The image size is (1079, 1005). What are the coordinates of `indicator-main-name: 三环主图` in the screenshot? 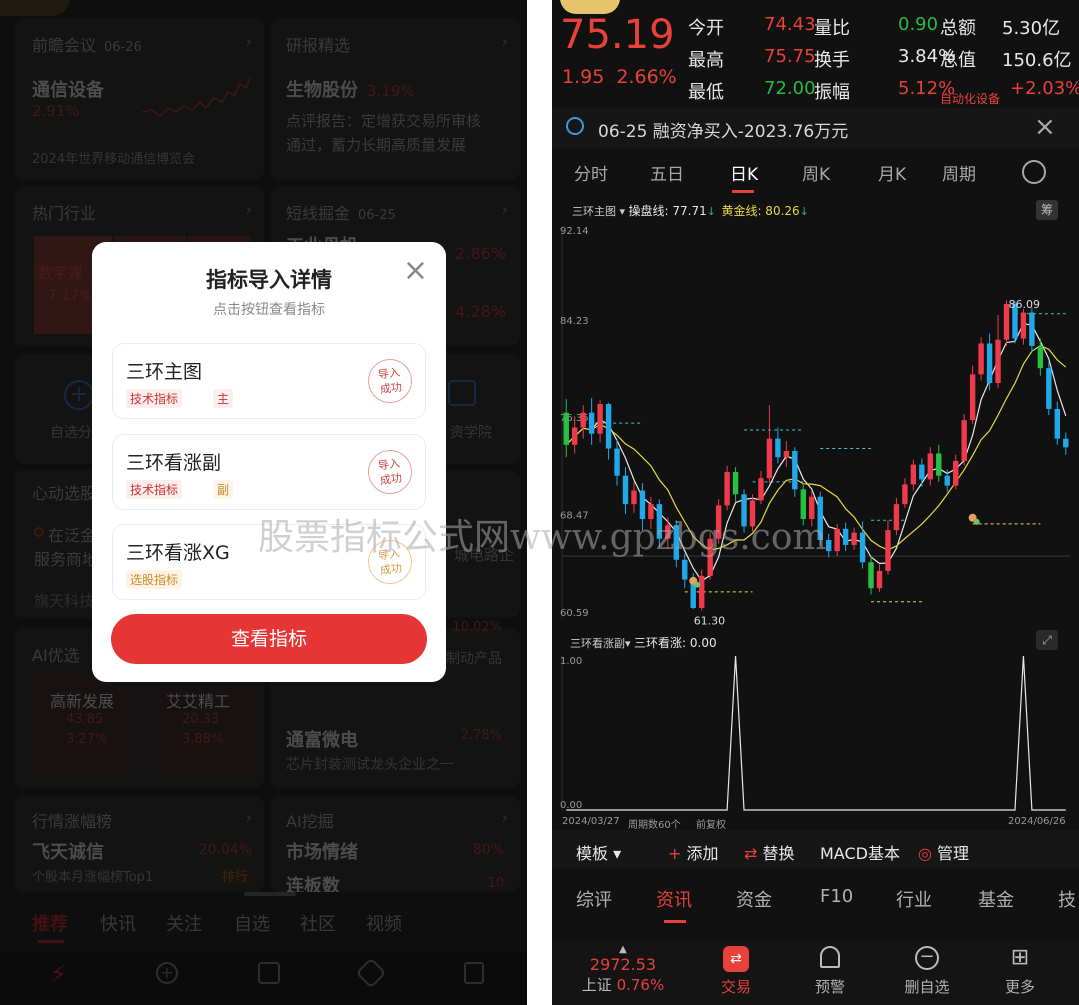 It's located at (594, 211).